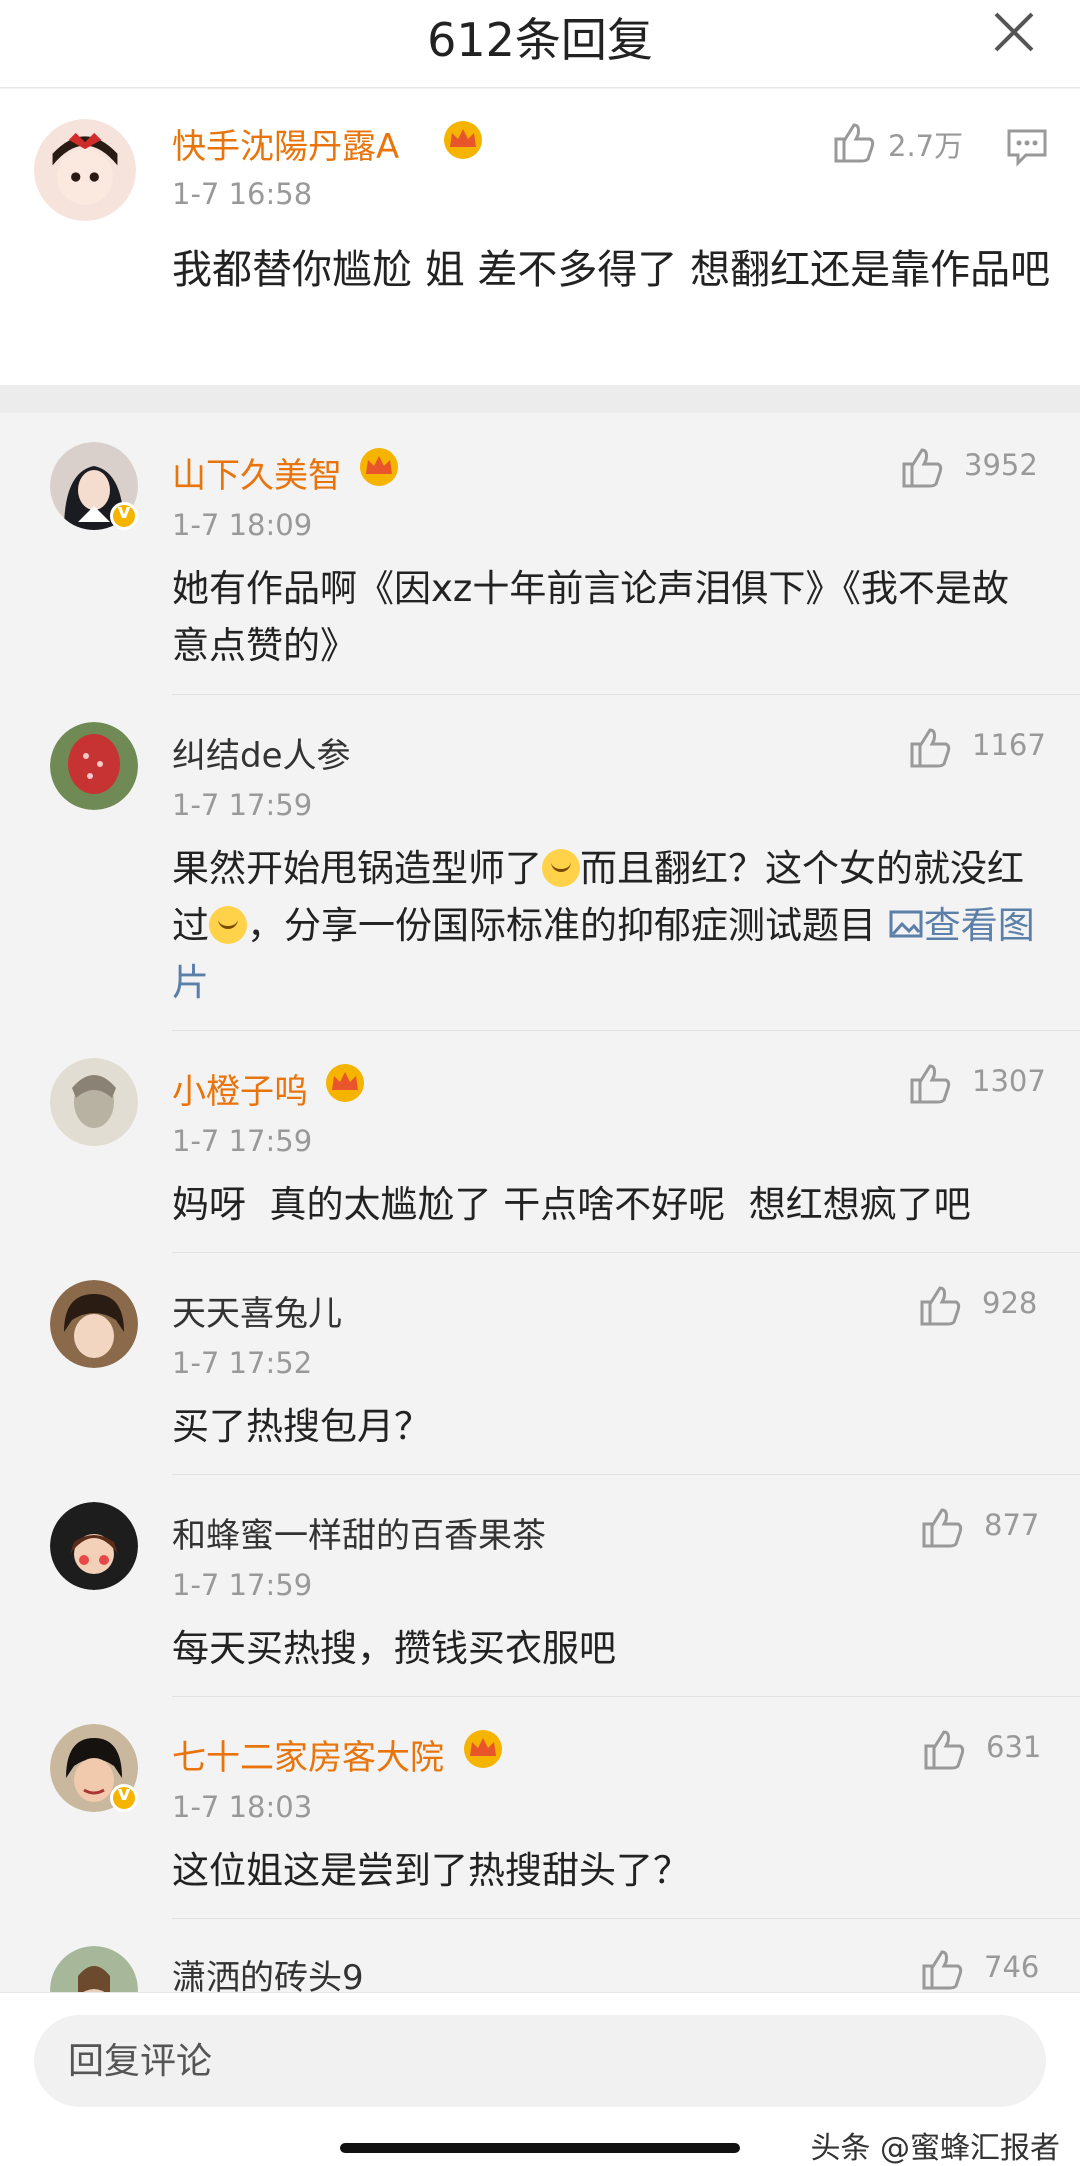 This screenshot has height=2166, width=1080. What do you see at coordinates (1014, 1747) in the screenshot?
I see `like-count: 631` at bounding box center [1014, 1747].